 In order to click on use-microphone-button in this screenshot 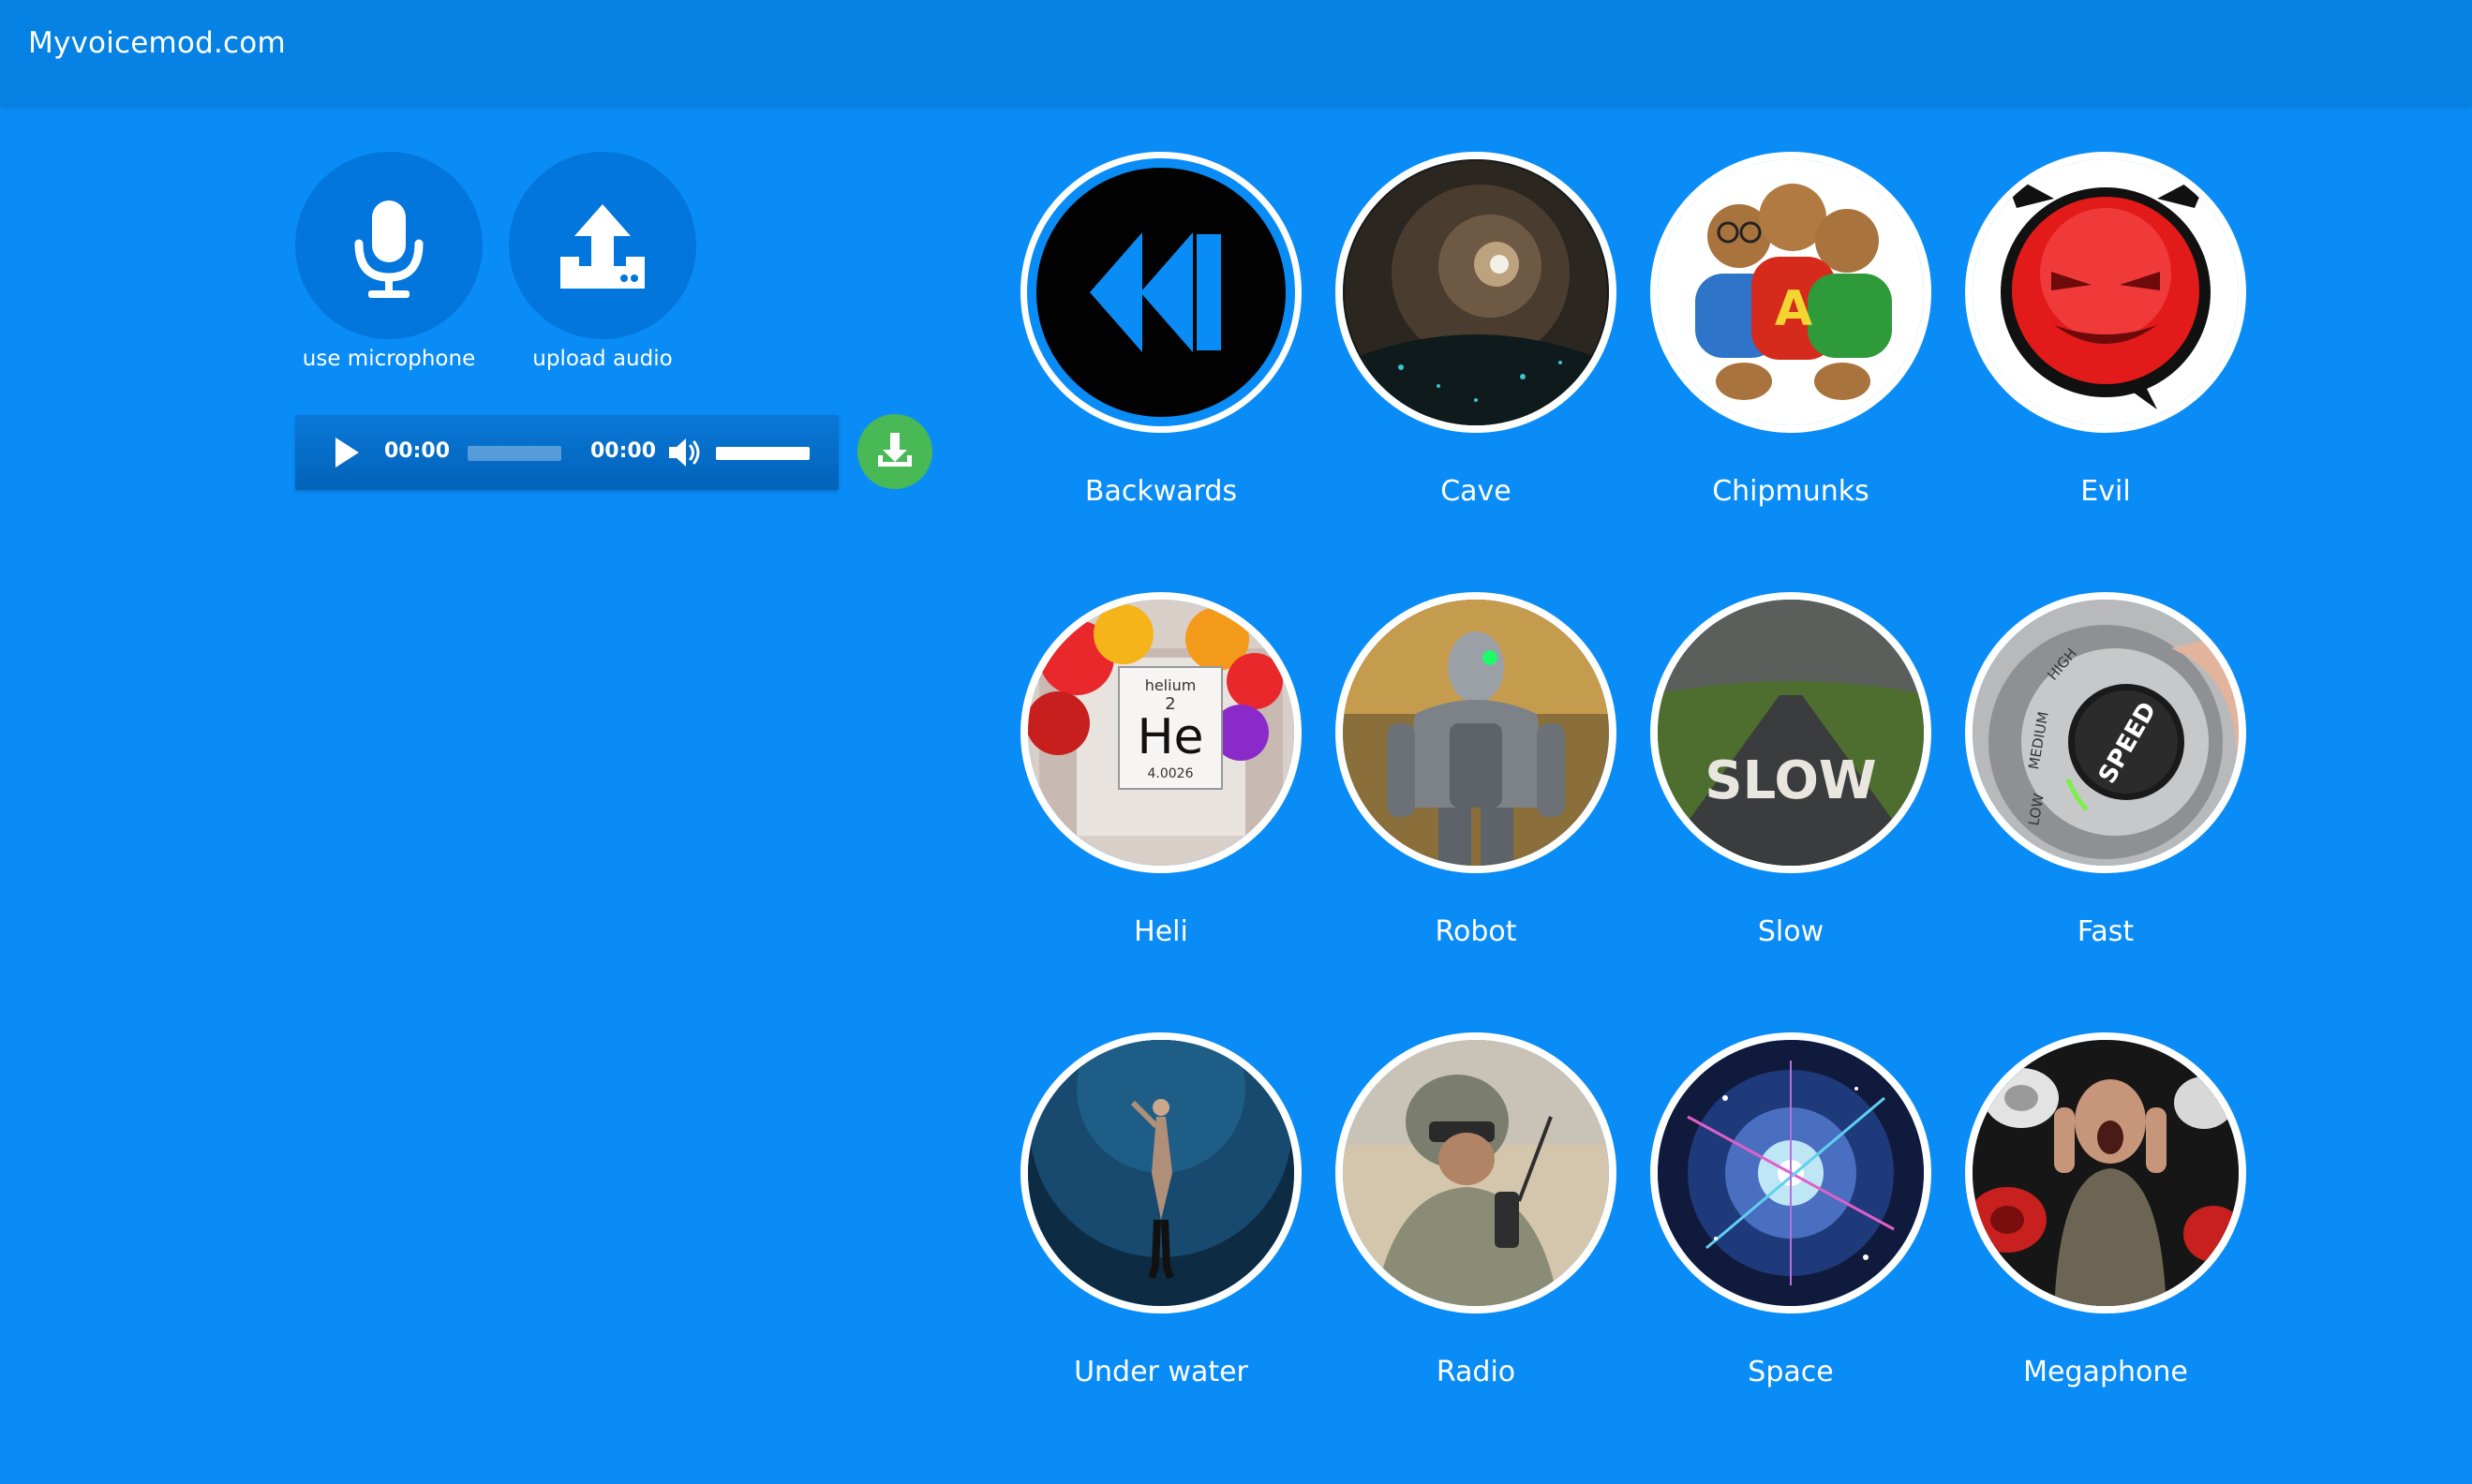, I will do `click(389, 245)`.